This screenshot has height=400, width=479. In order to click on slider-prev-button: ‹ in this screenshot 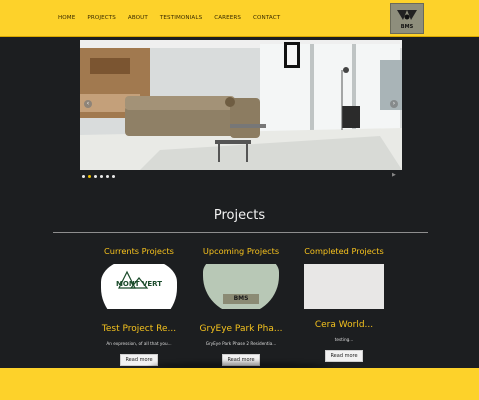, I will do `click(88, 104)`.